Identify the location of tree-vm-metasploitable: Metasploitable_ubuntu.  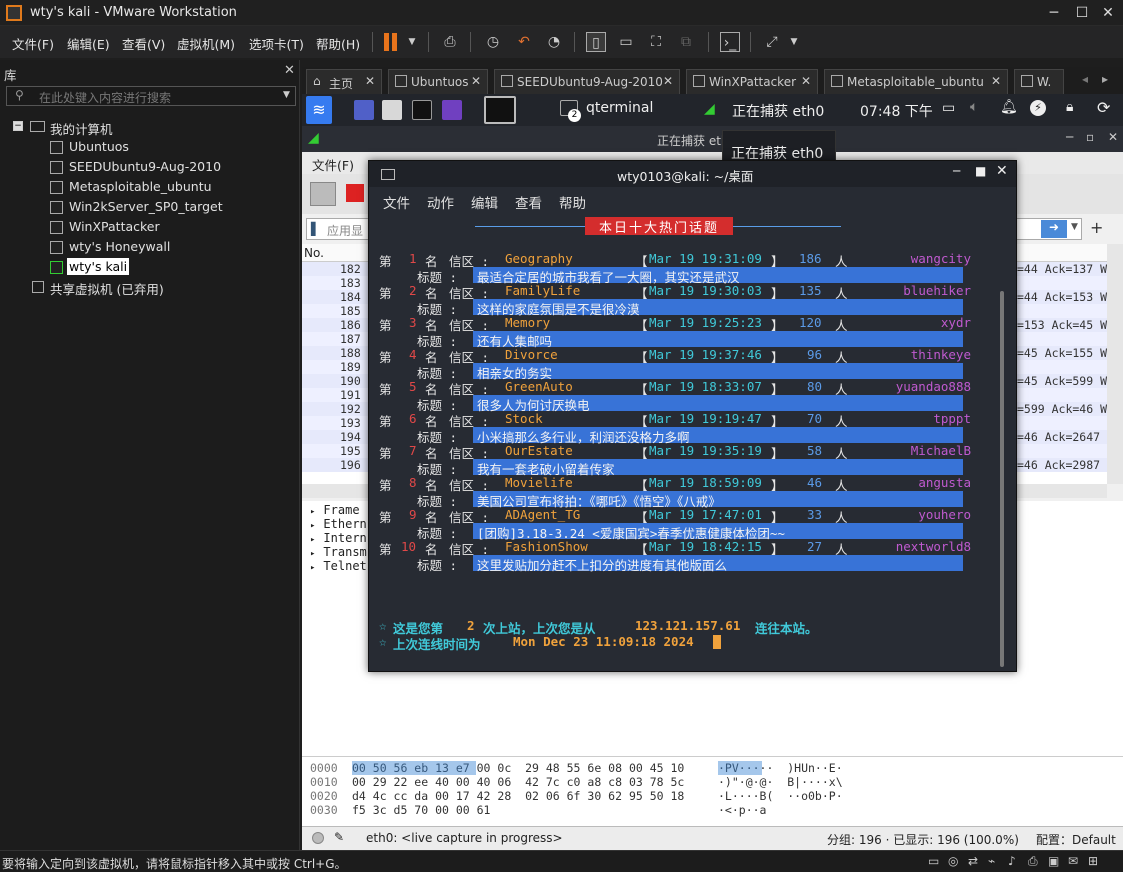
(140, 186).